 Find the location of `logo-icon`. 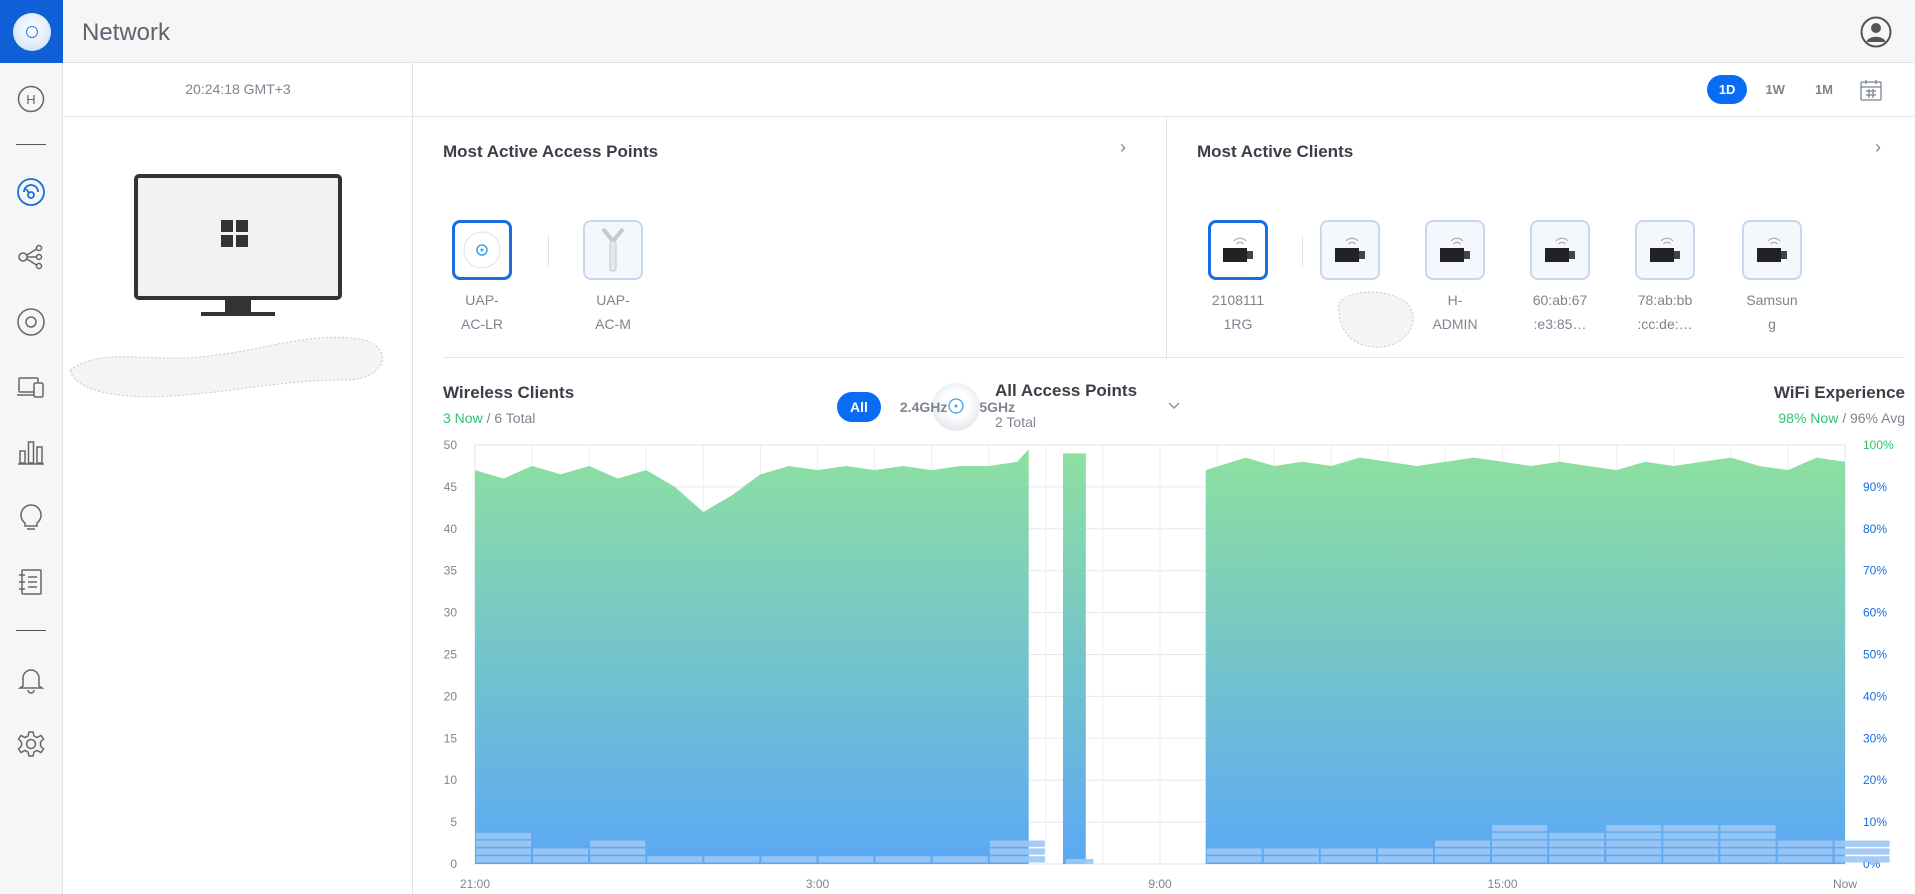

logo-icon is located at coordinates (31, 31).